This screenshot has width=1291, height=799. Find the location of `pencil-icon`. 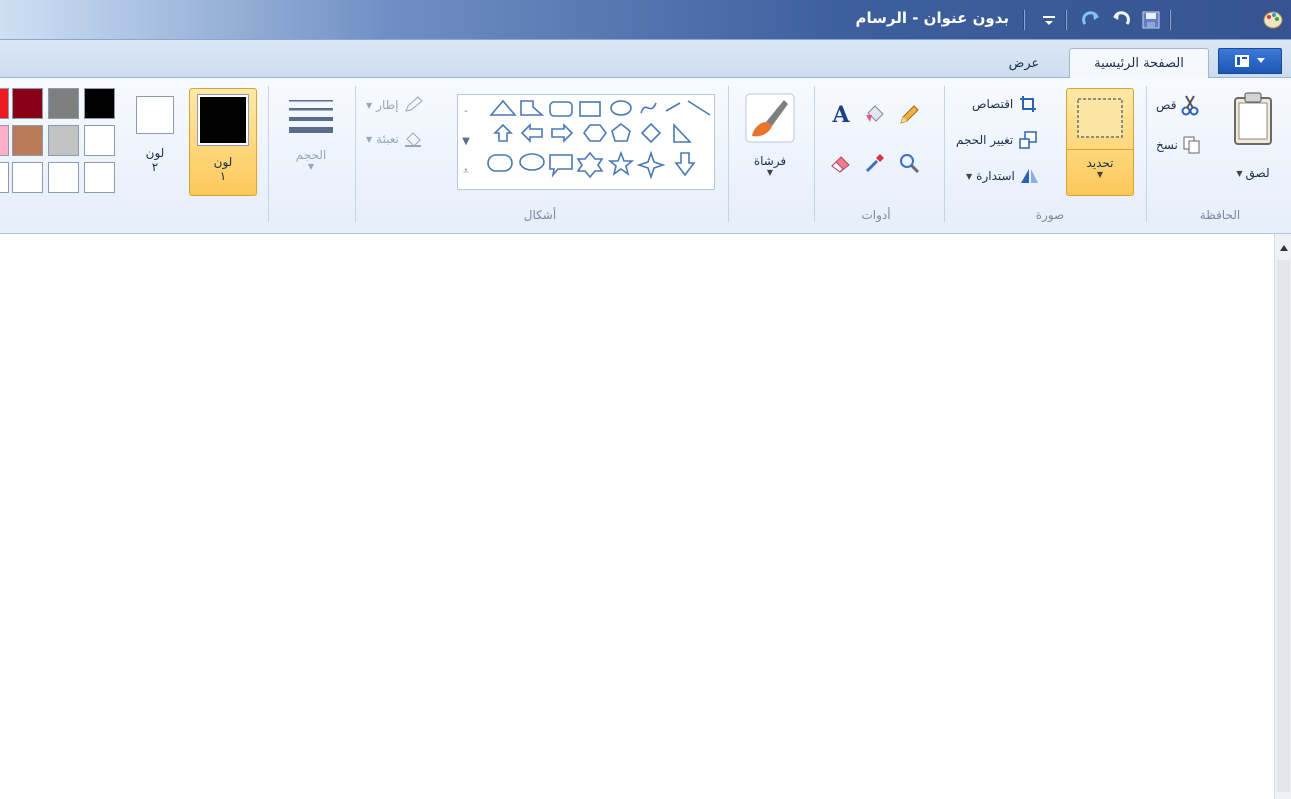

pencil-icon is located at coordinates (909, 114).